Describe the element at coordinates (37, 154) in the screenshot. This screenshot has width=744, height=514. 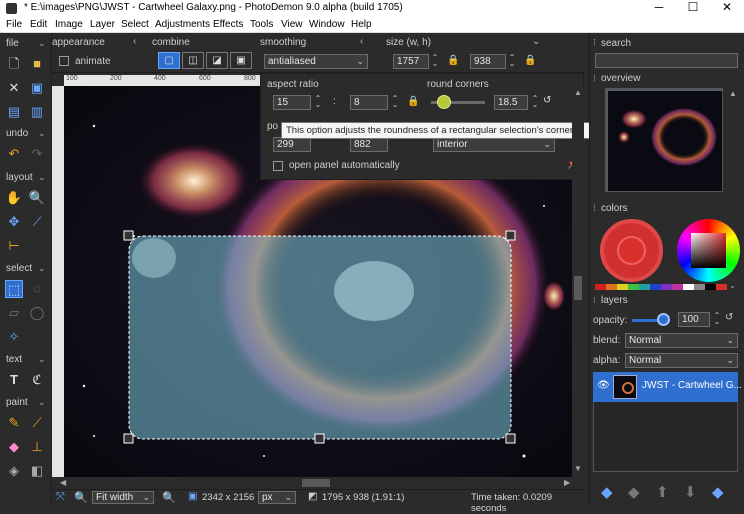
I see `redo-icon: ↷` at that location.